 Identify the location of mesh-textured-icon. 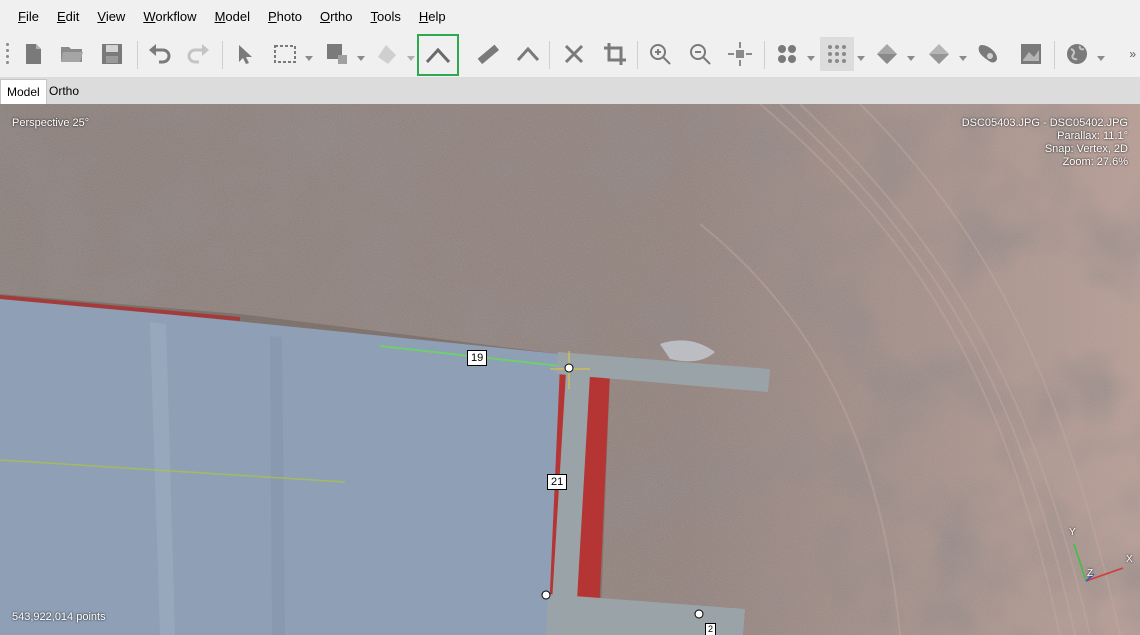
(939, 54).